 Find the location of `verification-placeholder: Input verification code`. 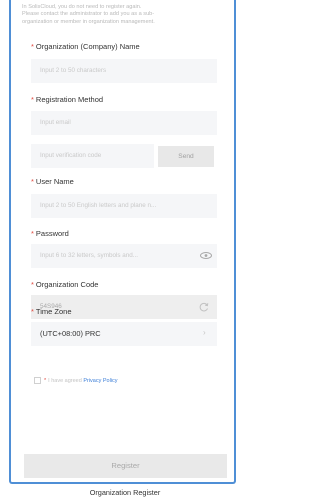

verification-placeholder: Input verification code is located at coordinates (71, 155).